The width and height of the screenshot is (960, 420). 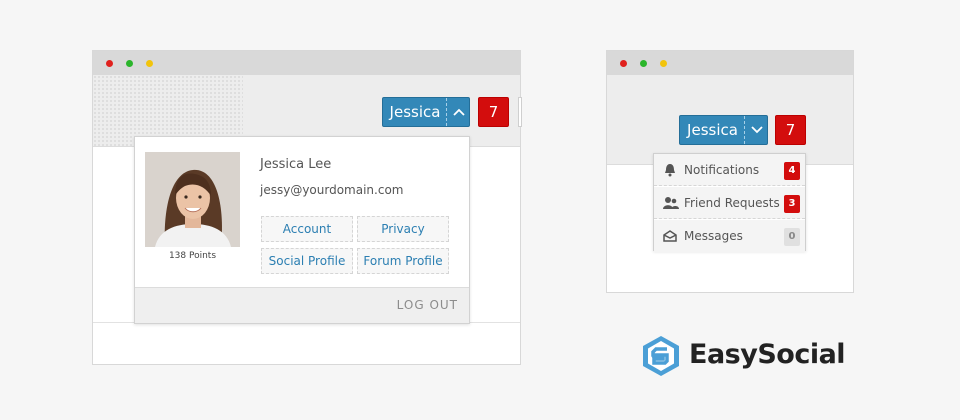 What do you see at coordinates (756, 130) in the screenshot?
I see `chevron-down-icon` at bounding box center [756, 130].